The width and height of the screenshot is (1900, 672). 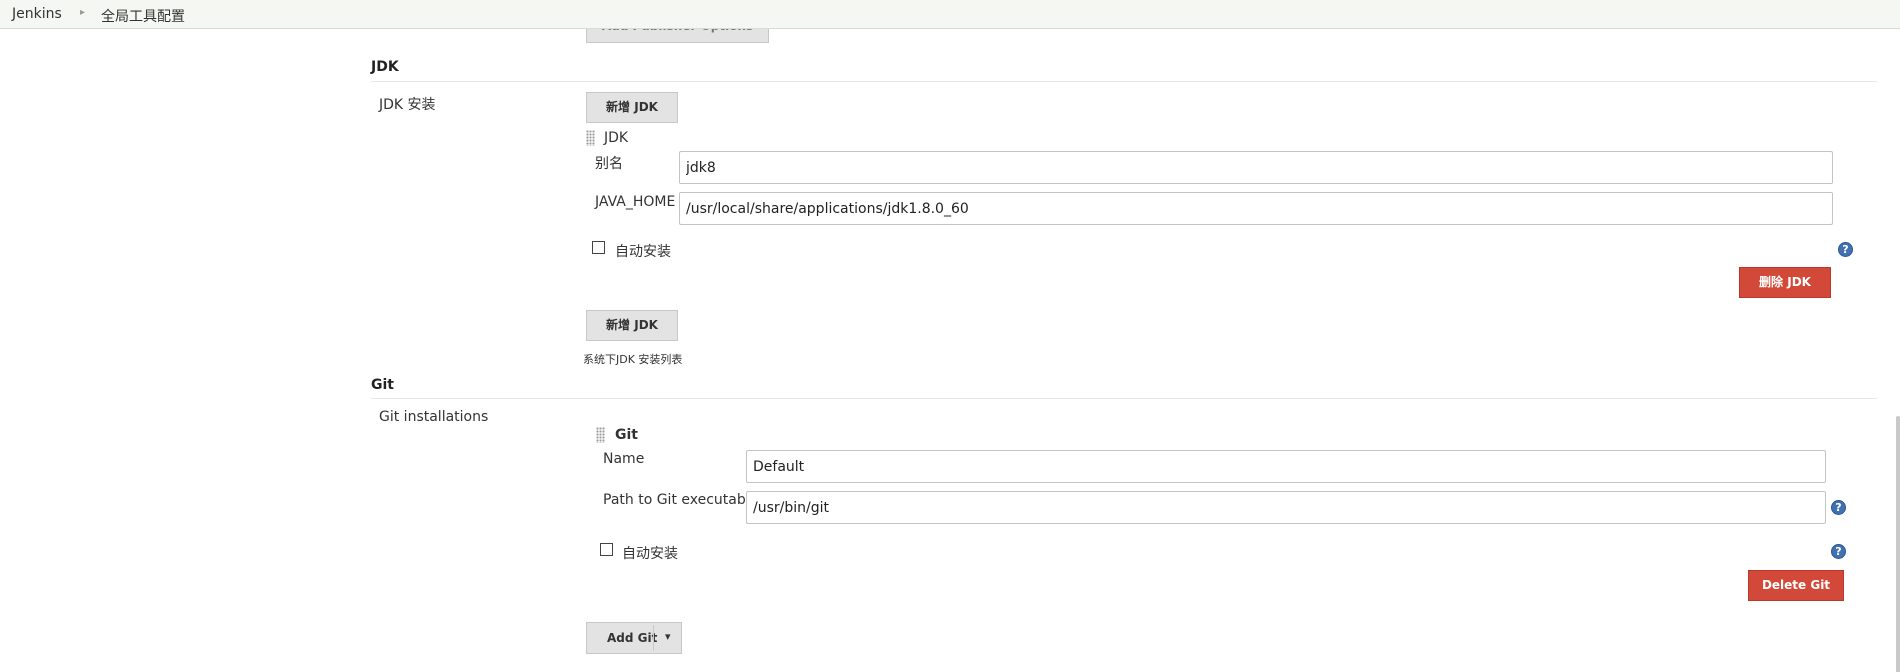 I want to click on git-path-input, so click(x=1286, y=507).